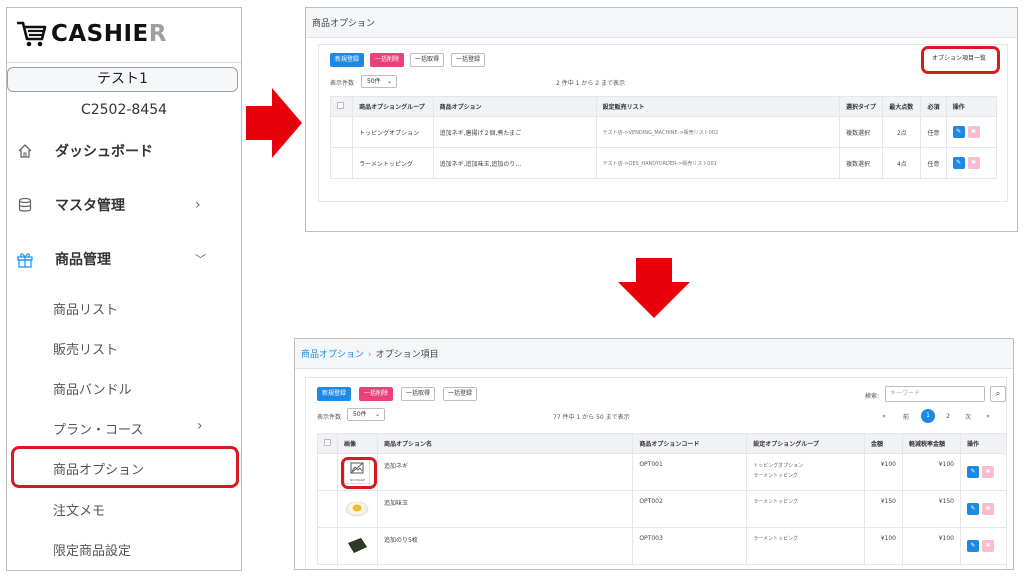 The height and width of the screenshot is (576, 1024). Describe the element at coordinates (357, 443) in the screenshot. I see `column-header: 画像` at that location.